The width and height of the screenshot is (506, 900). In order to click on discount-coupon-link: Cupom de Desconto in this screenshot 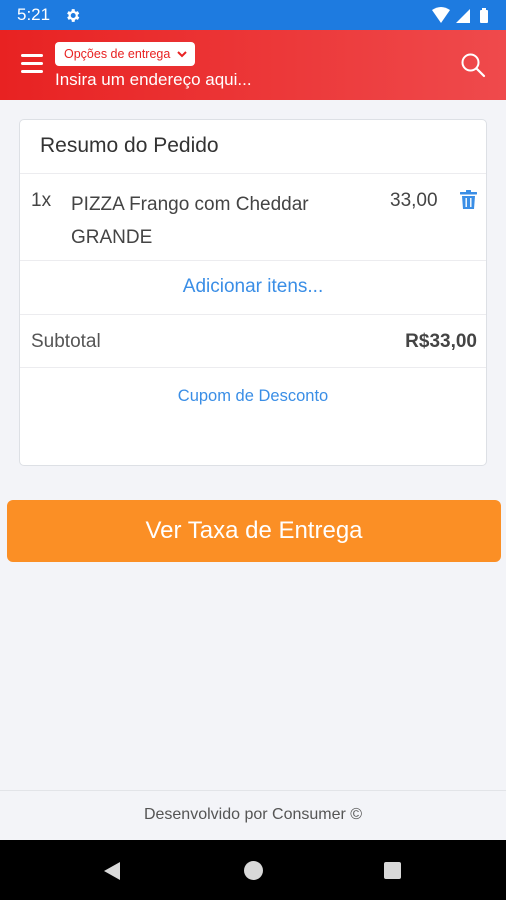, I will do `click(253, 396)`.